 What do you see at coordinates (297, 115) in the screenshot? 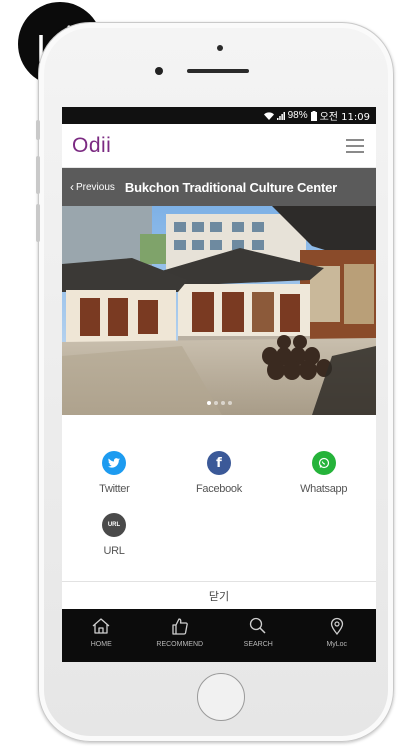
I see `battery-percent: 98%` at bounding box center [297, 115].